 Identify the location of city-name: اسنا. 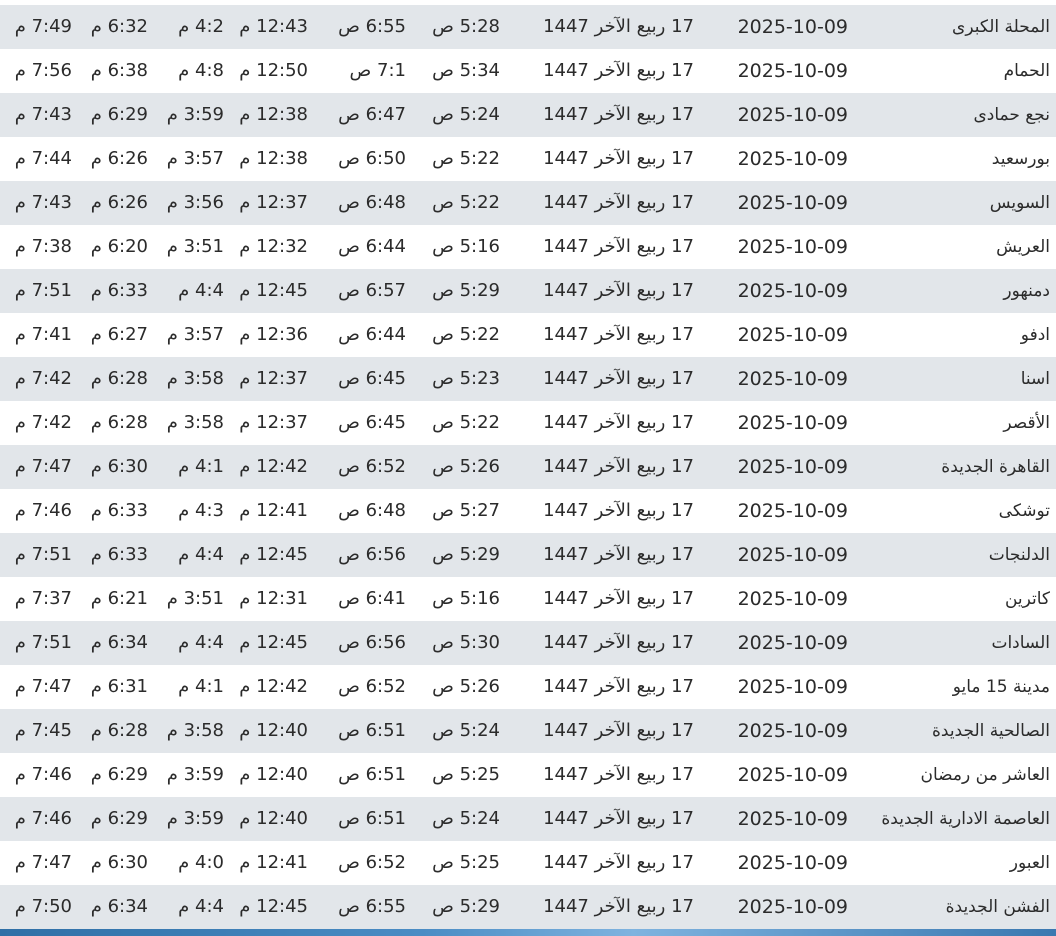
(1035, 379).